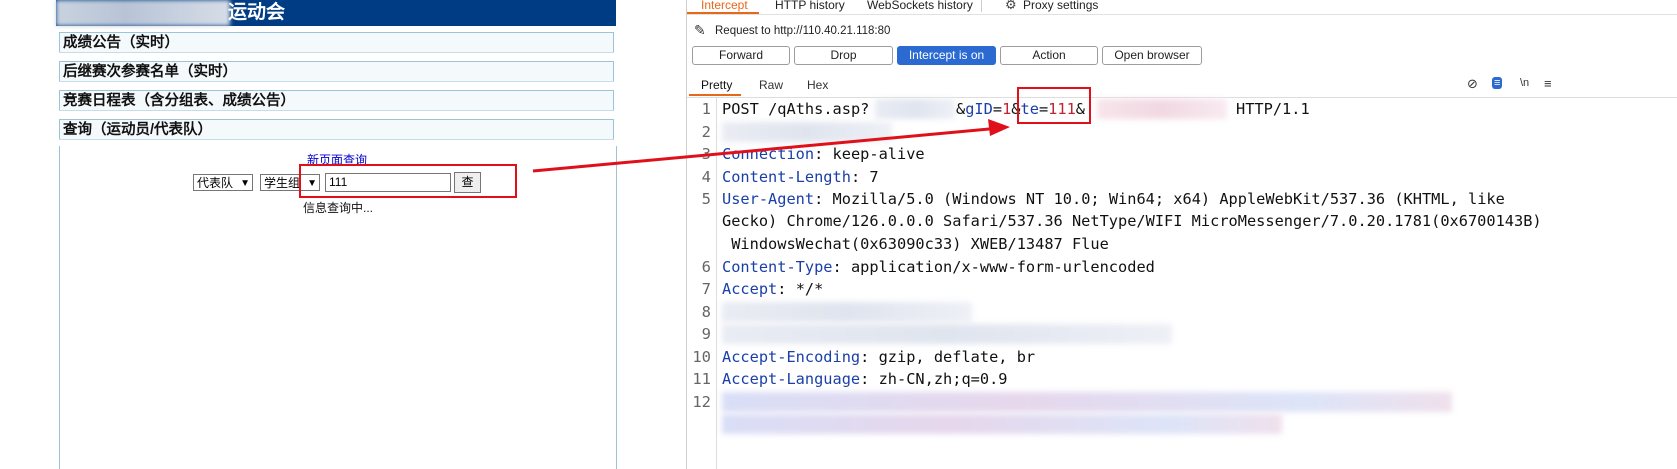 The height and width of the screenshot is (469, 1677). I want to click on header-accept-language: Accept-Language: zh-CN,zh;q=0.9, so click(865, 379).